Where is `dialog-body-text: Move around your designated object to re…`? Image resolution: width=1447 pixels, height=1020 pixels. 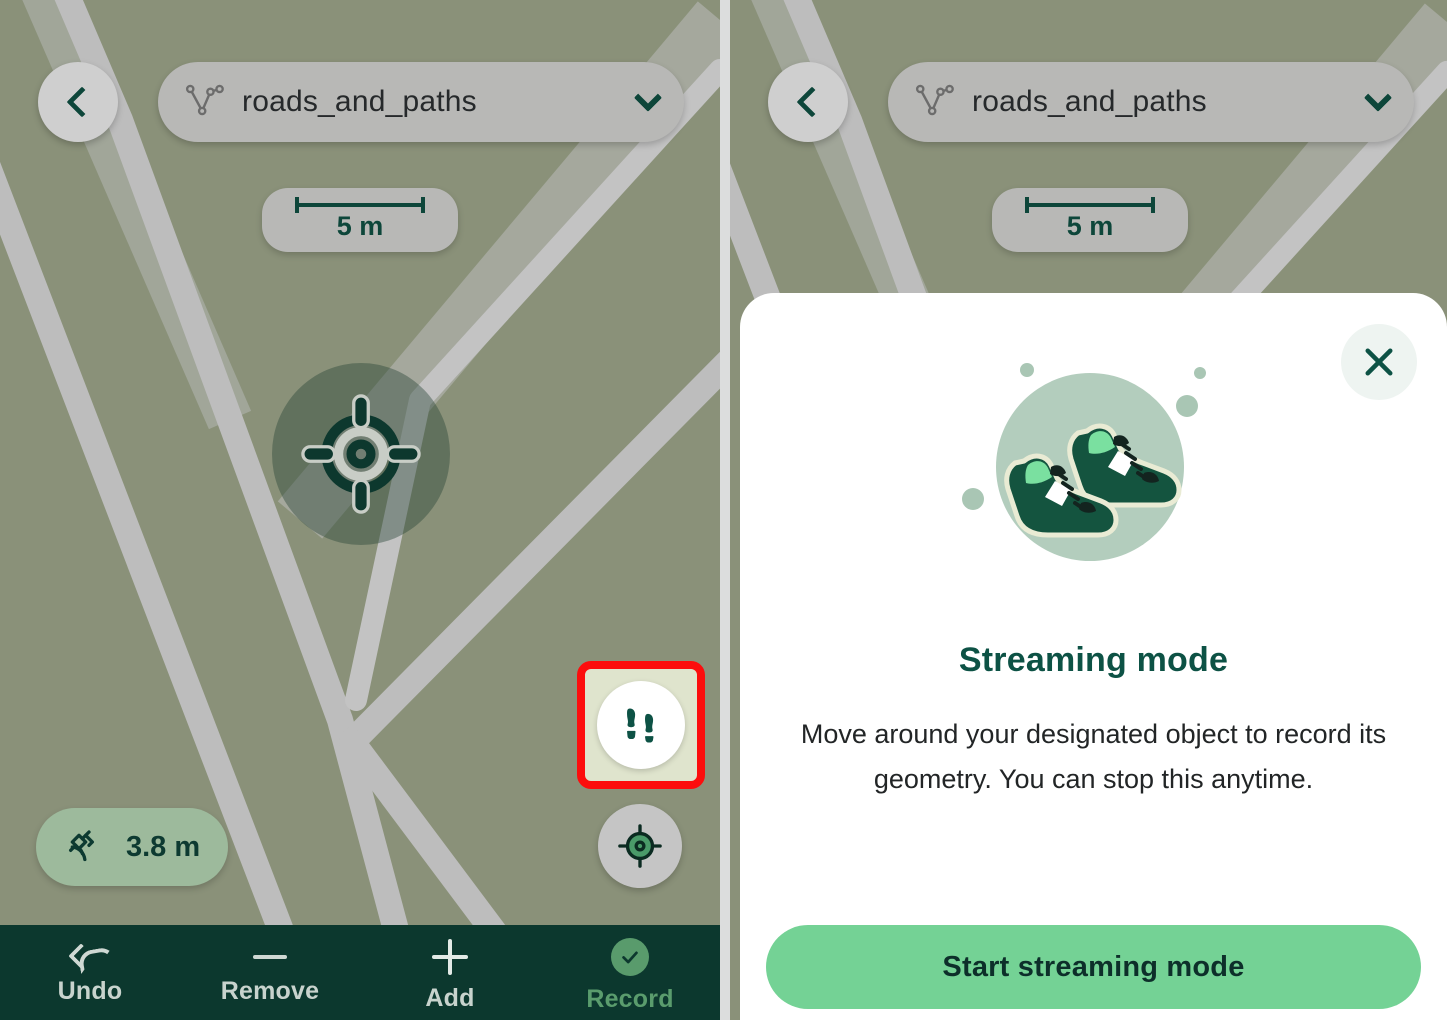 dialog-body-text: Move around your designated object to re… is located at coordinates (1093, 756).